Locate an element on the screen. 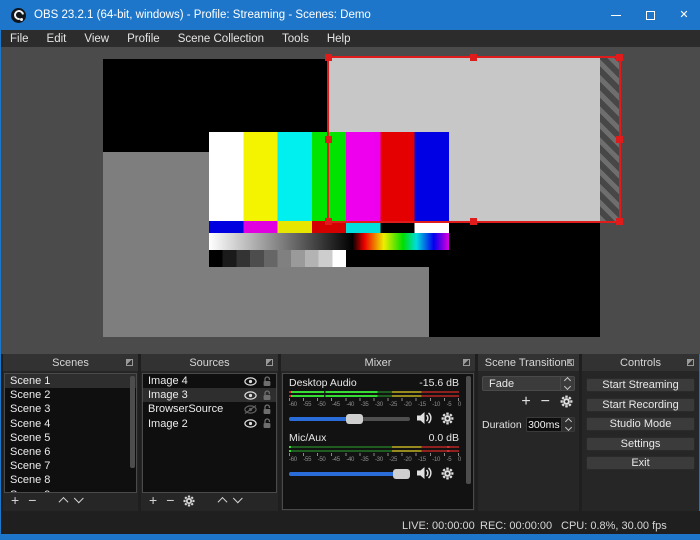 The height and width of the screenshot is (540, 700). transition-select-spinner is located at coordinates (567, 383).